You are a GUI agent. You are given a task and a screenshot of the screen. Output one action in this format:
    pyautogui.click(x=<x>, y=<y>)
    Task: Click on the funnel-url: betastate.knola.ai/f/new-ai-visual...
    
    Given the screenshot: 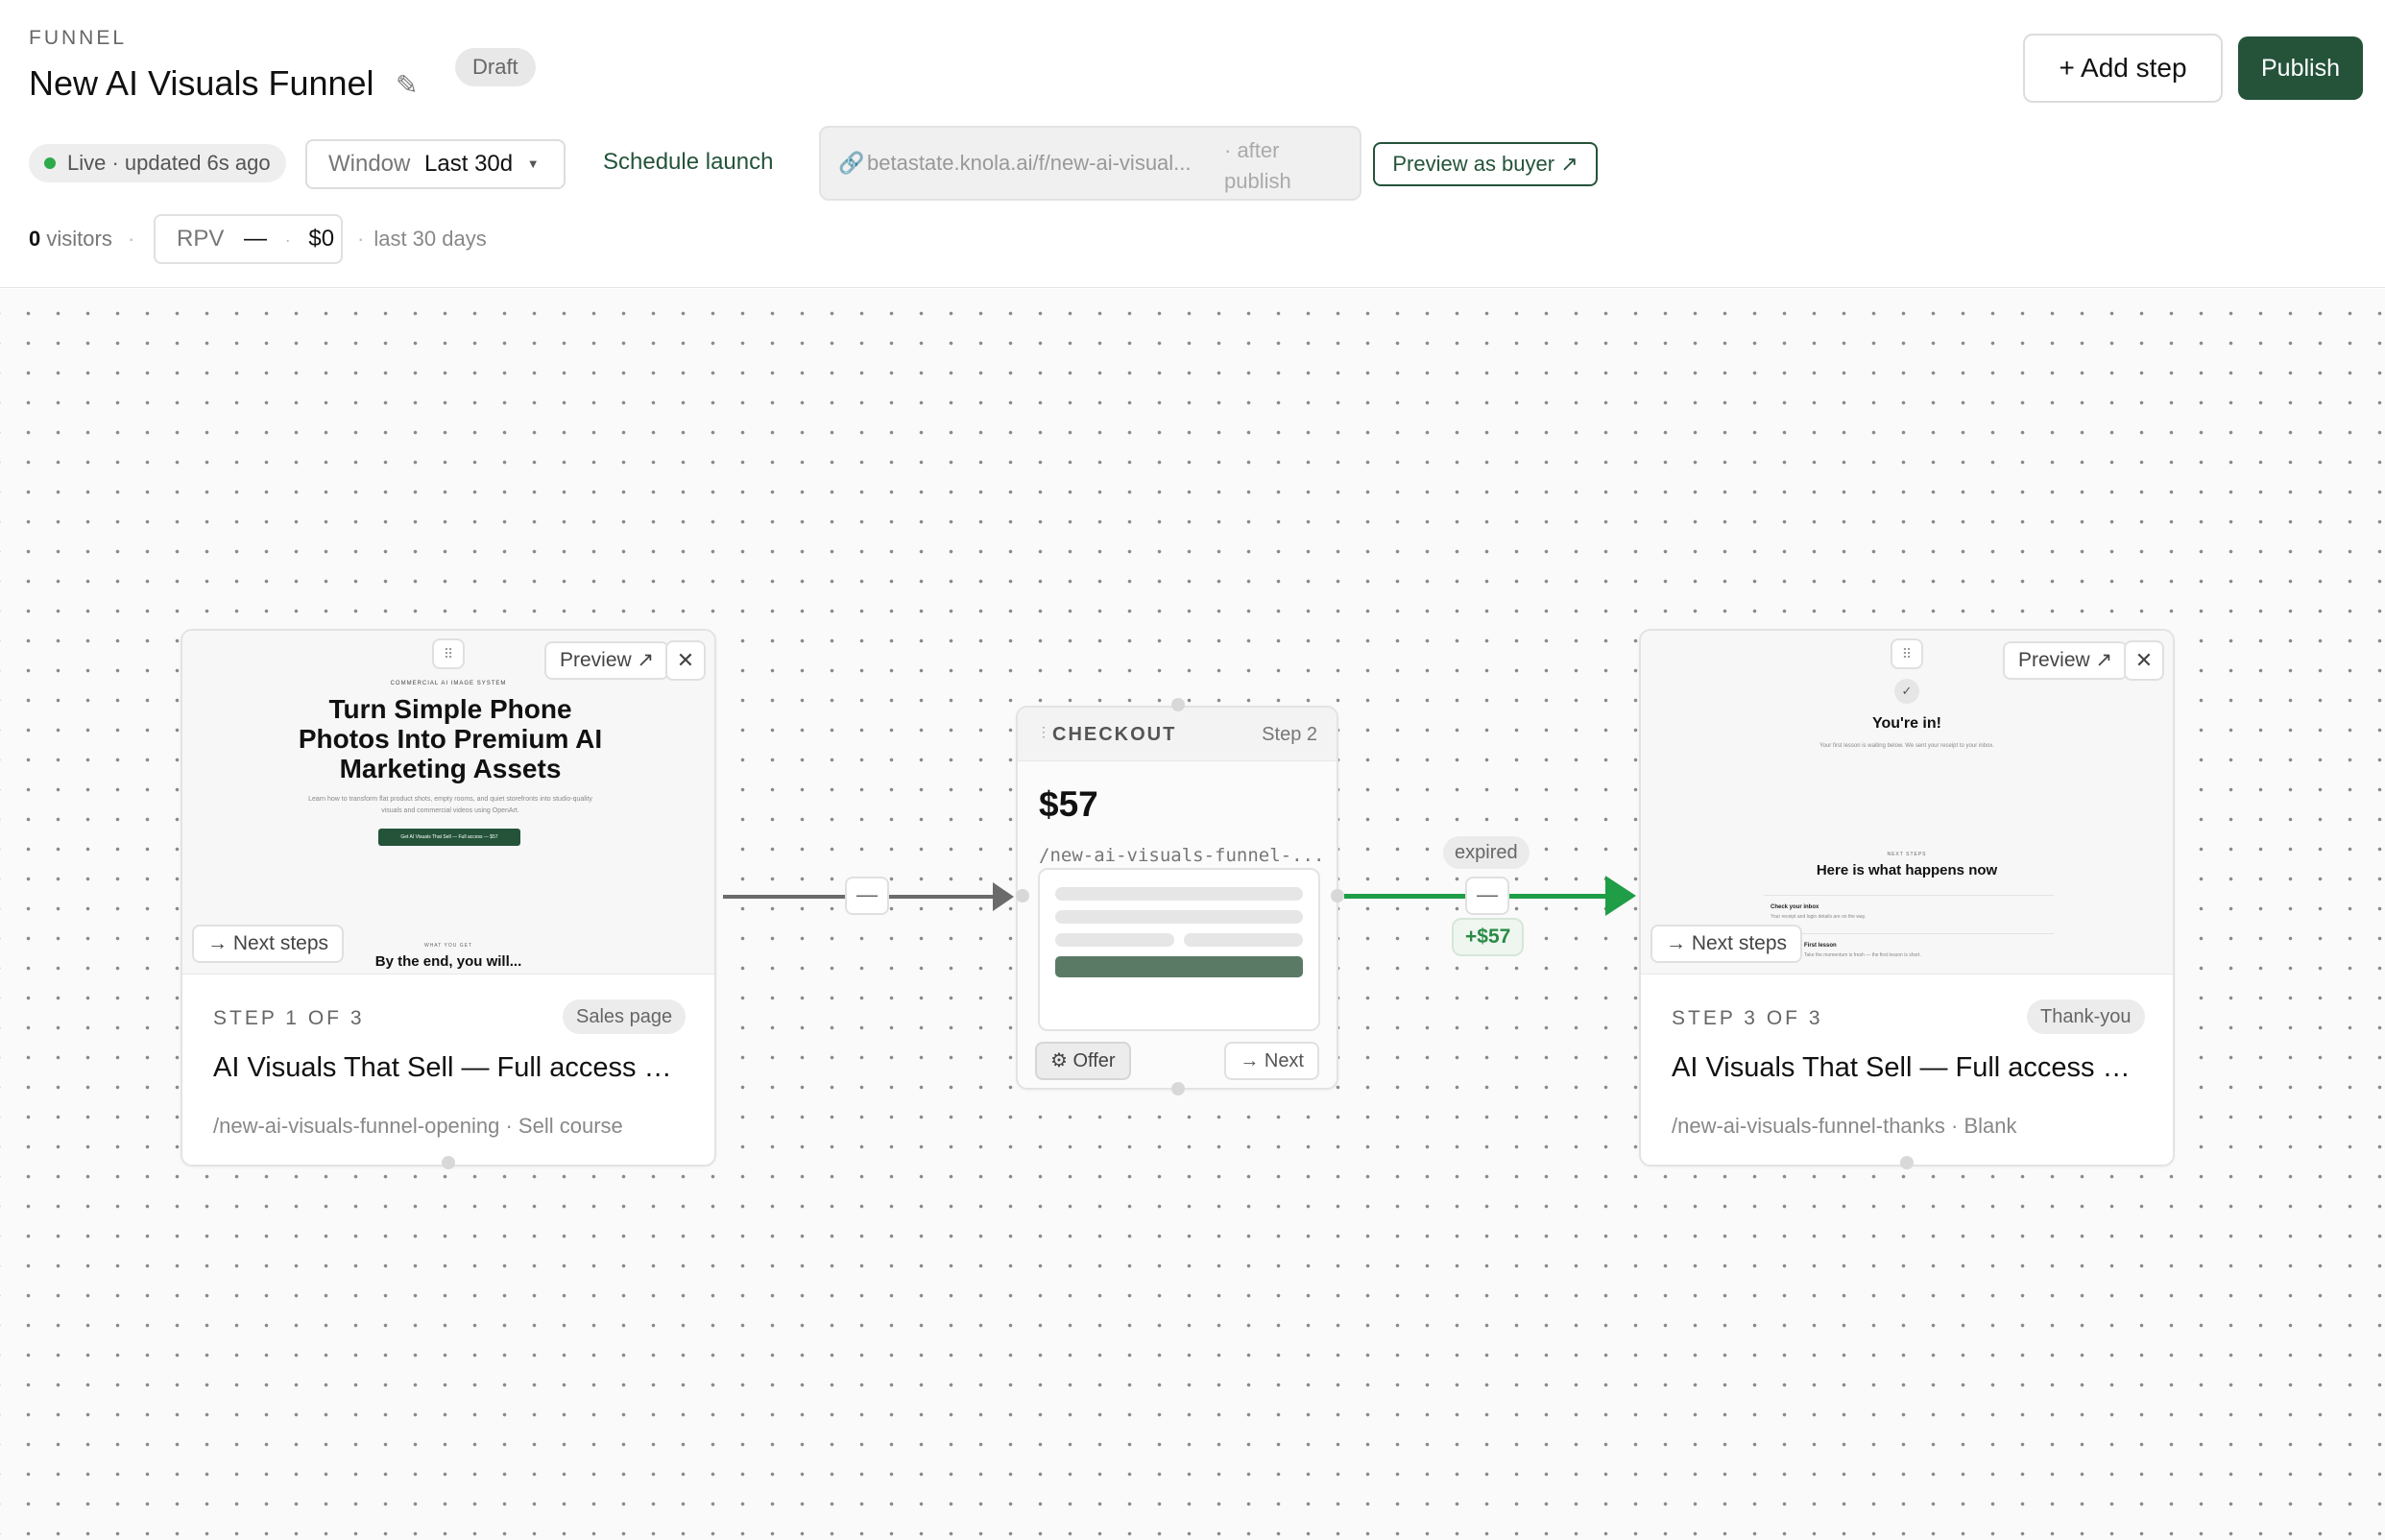 What is the action you would take?
    pyautogui.click(x=1029, y=163)
    